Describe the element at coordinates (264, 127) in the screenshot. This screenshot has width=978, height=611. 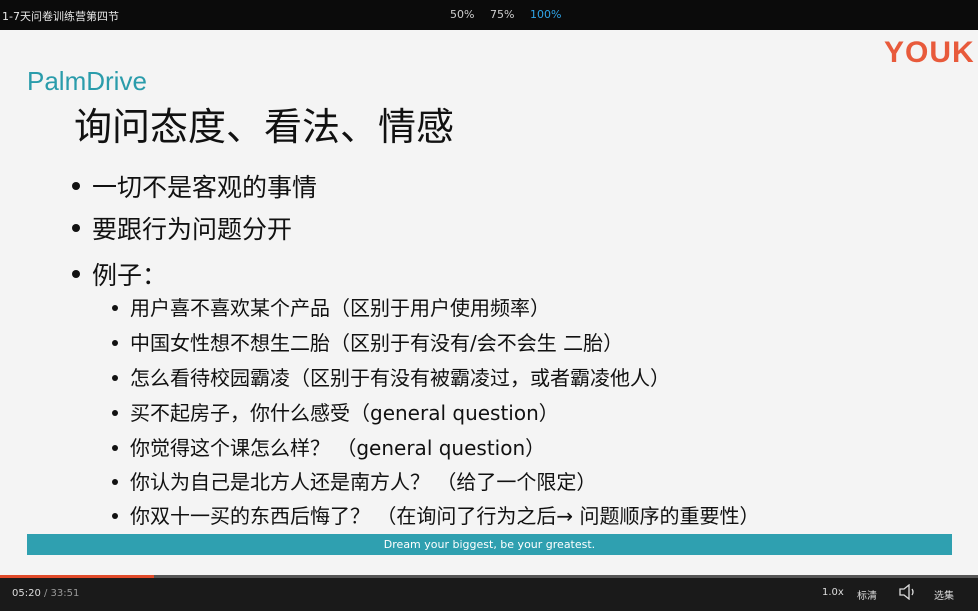
I see `slide-heading: 询问态度、看法、情感` at that location.